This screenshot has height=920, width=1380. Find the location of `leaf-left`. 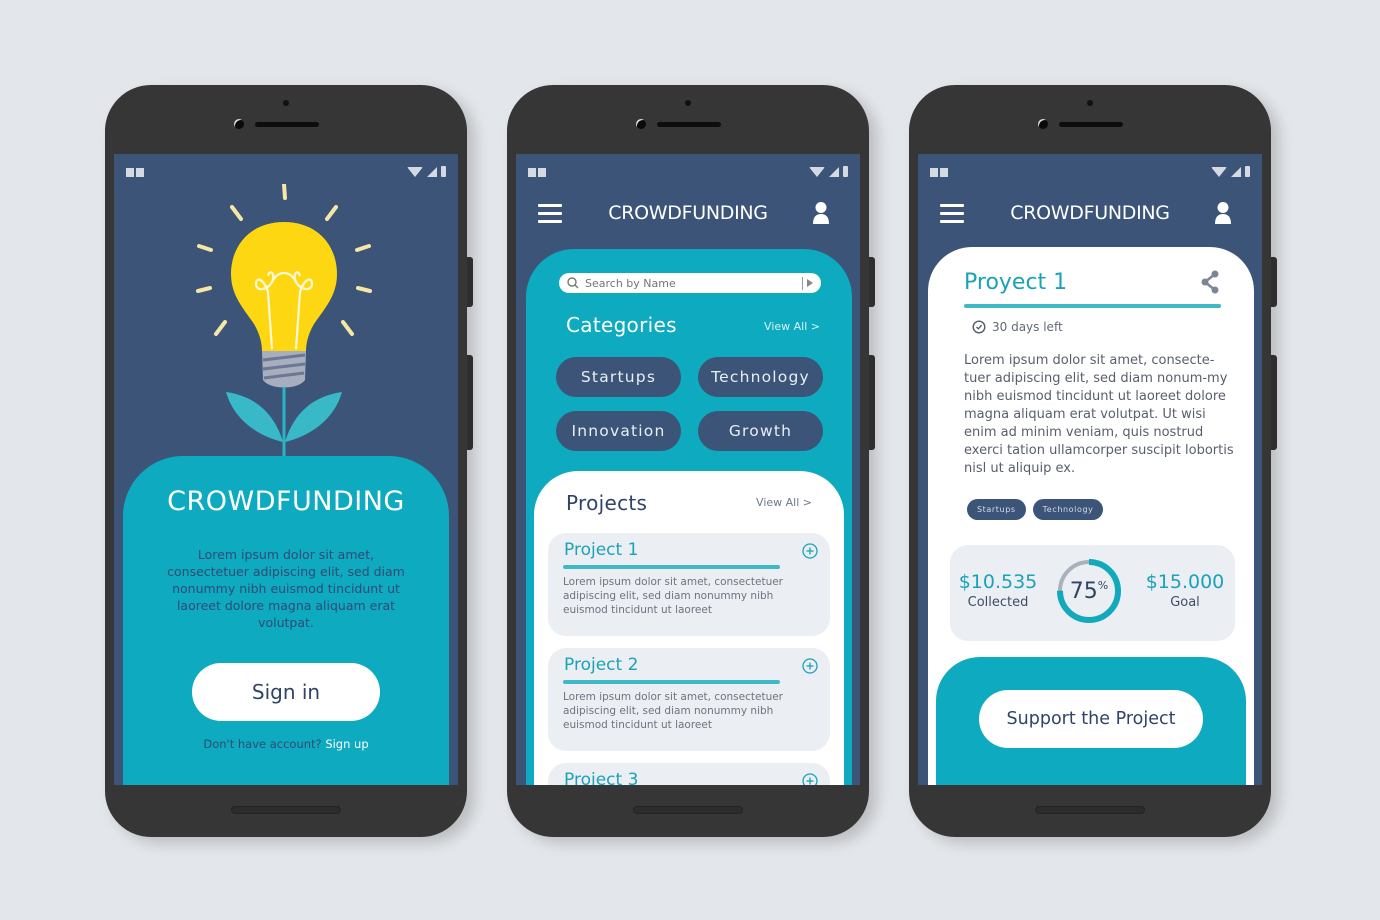

leaf-left is located at coordinates (254, 417).